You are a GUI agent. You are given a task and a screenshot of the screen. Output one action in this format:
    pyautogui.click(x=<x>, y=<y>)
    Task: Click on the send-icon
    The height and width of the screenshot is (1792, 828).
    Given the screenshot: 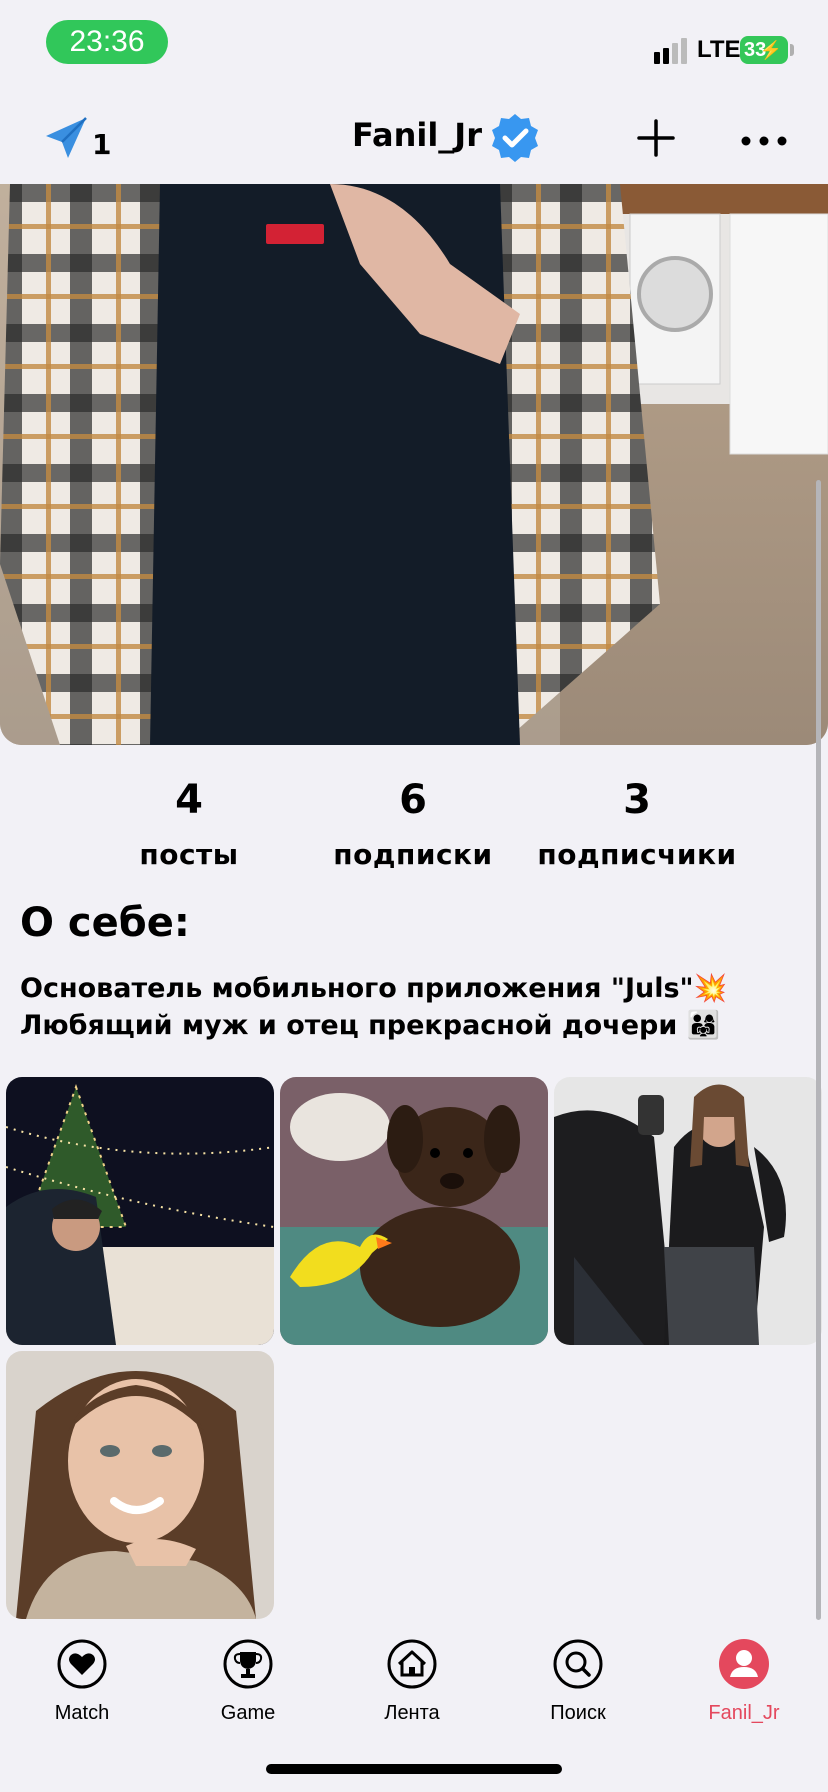 What is the action you would take?
    pyautogui.click(x=66, y=138)
    